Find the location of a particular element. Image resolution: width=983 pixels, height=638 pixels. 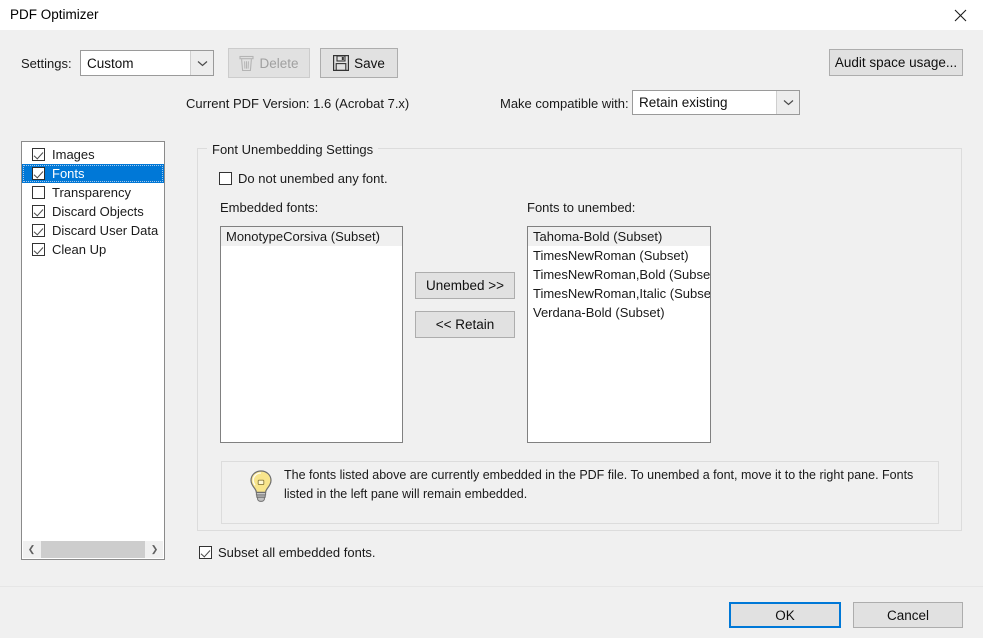

sidebar-item-images: Images is located at coordinates (93, 154).